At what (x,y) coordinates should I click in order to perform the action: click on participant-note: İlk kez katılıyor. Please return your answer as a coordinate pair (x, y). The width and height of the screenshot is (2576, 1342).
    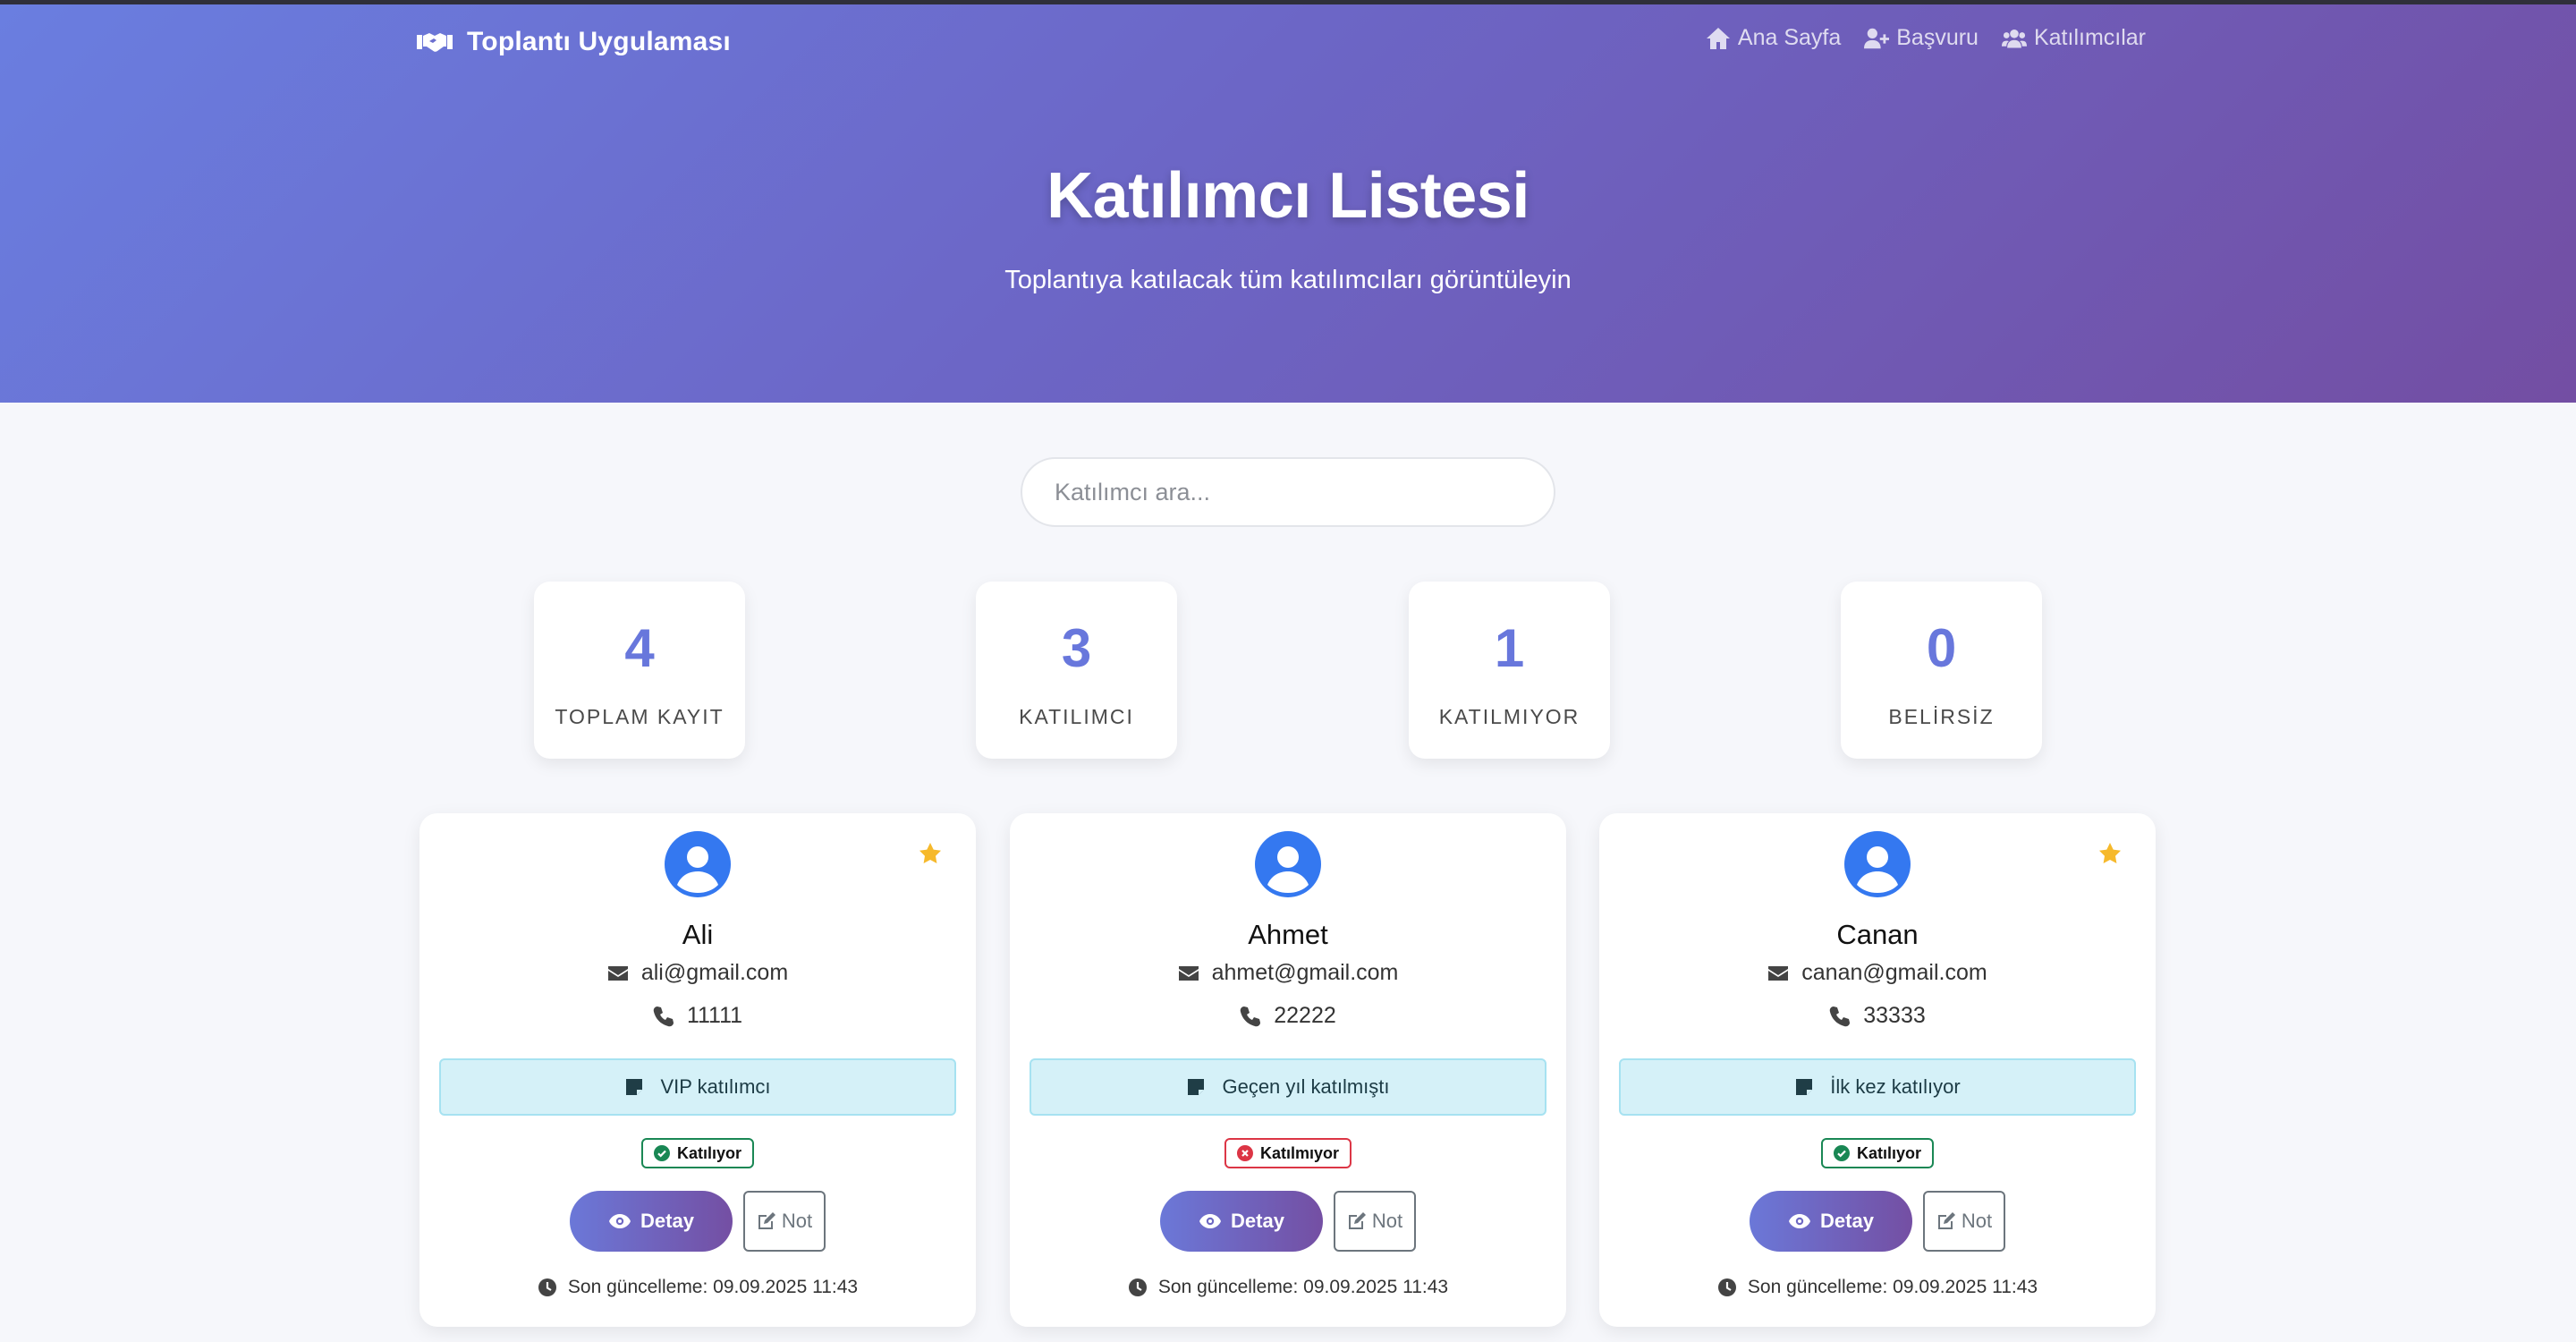
    Looking at the image, I should click on (1877, 1087).